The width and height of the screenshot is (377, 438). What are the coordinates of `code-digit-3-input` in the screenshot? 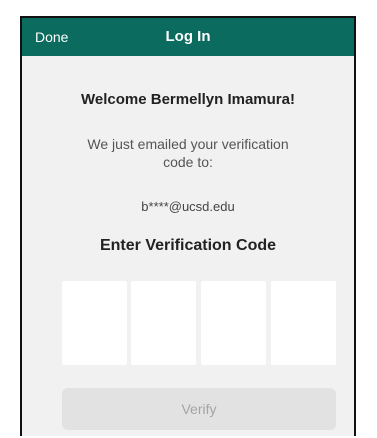 It's located at (233, 323).